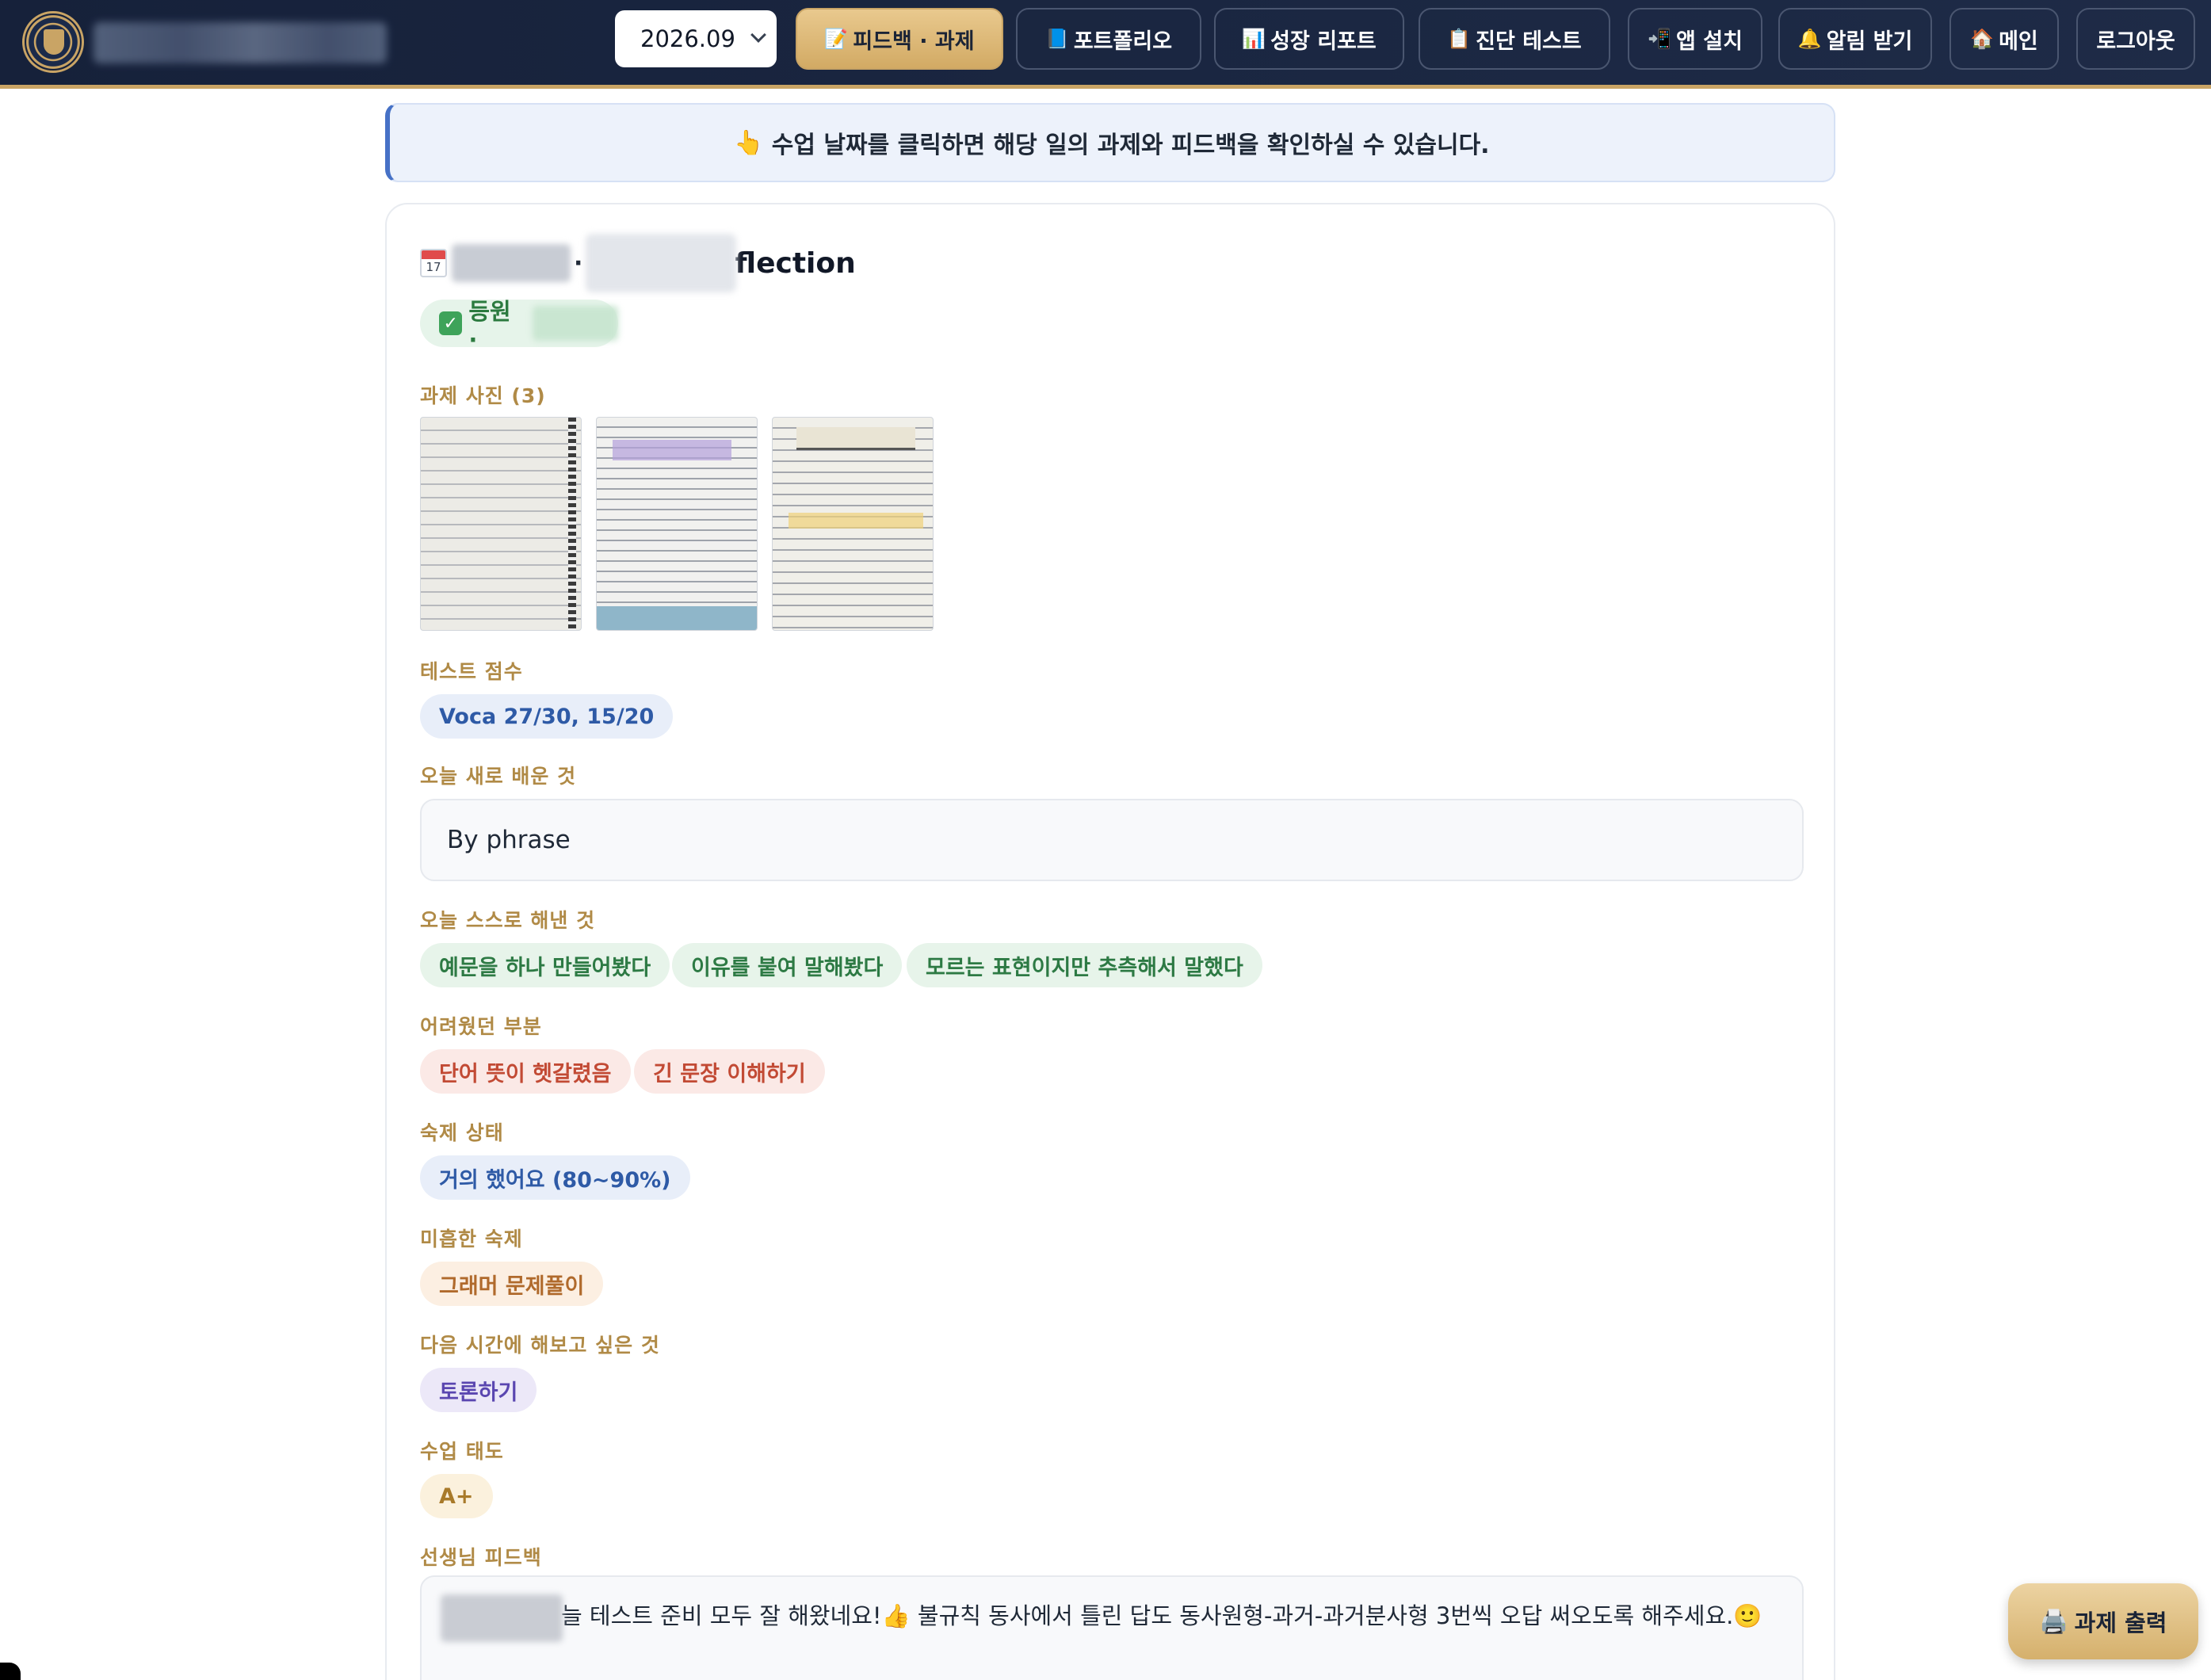  Describe the element at coordinates (1131, 145) in the screenshot. I see `notice-text: 수업 날짜를 클릭하면 해당 일의 과제와 피드백을 확인하실 수 있습니다.` at that location.